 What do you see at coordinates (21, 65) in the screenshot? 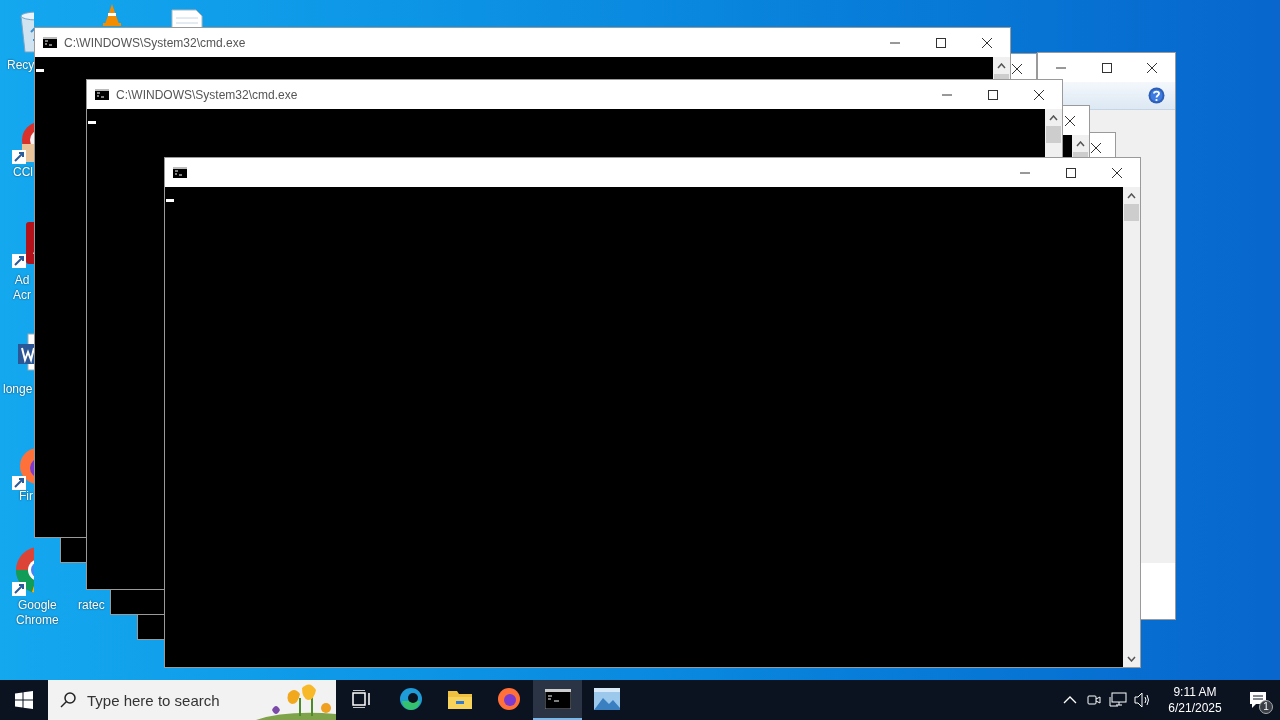
I see `icon-label: Recy` at bounding box center [21, 65].